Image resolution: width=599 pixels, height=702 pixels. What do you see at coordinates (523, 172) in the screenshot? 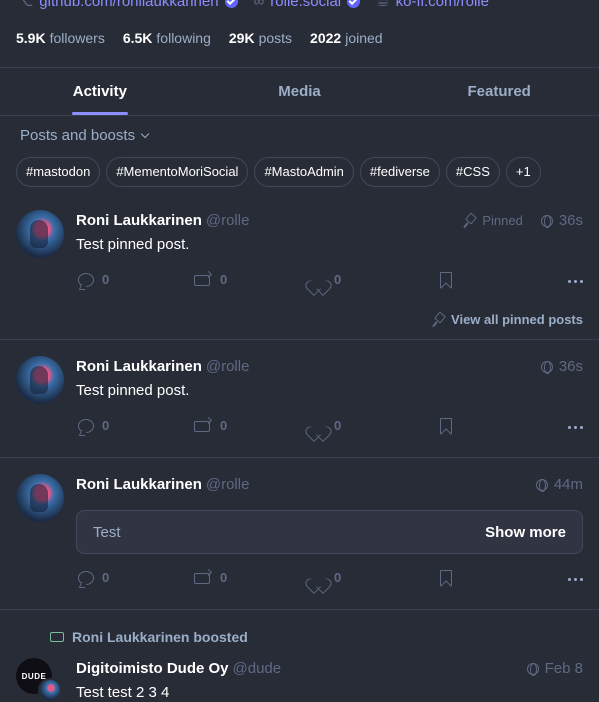
I see `hashtag-more-chip: +1` at bounding box center [523, 172].